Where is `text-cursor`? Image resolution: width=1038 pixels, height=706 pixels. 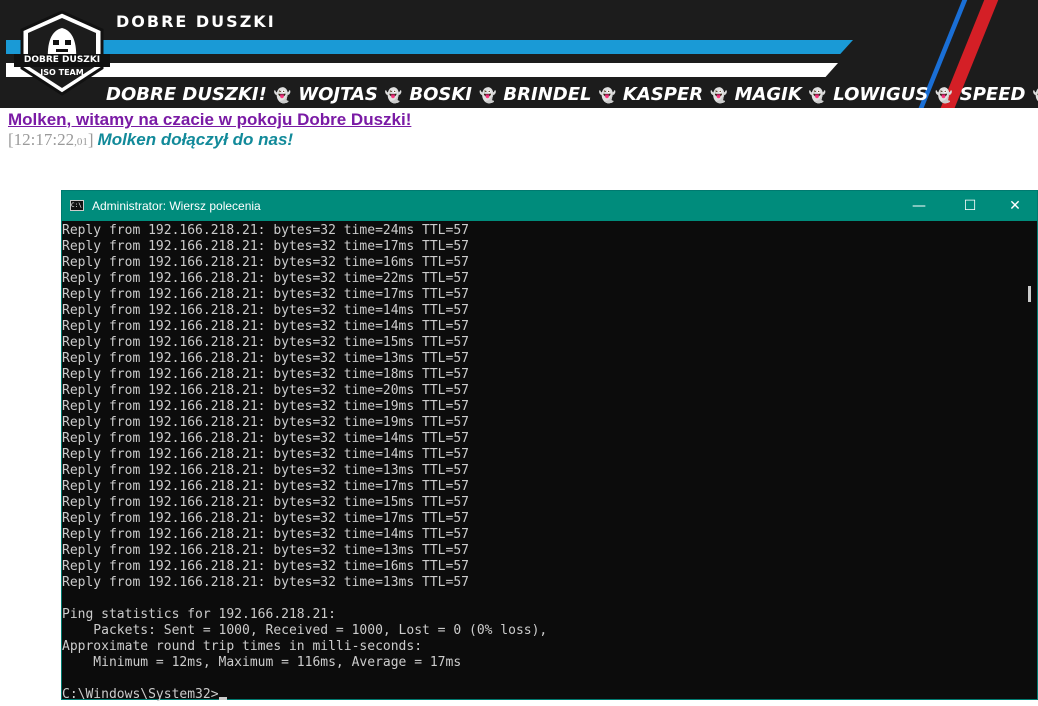
text-cursor is located at coordinates (222, 698).